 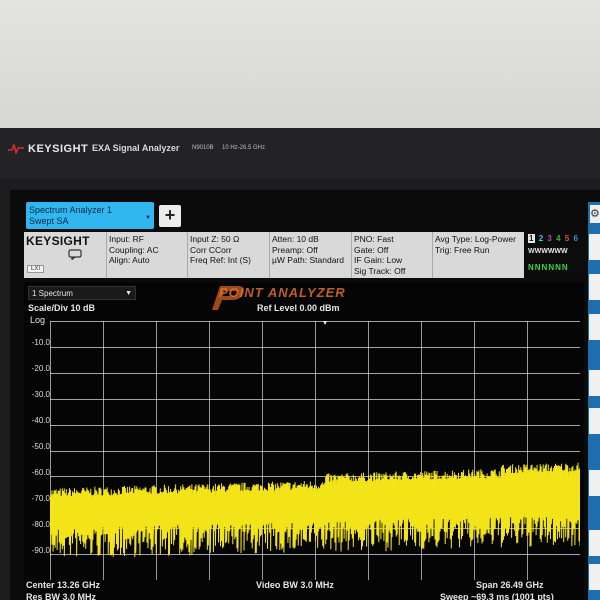 I want to click on tab-spectrum-analyzer: Spectrum Analyzer 1 Swept SA ▼, so click(x=90, y=215).